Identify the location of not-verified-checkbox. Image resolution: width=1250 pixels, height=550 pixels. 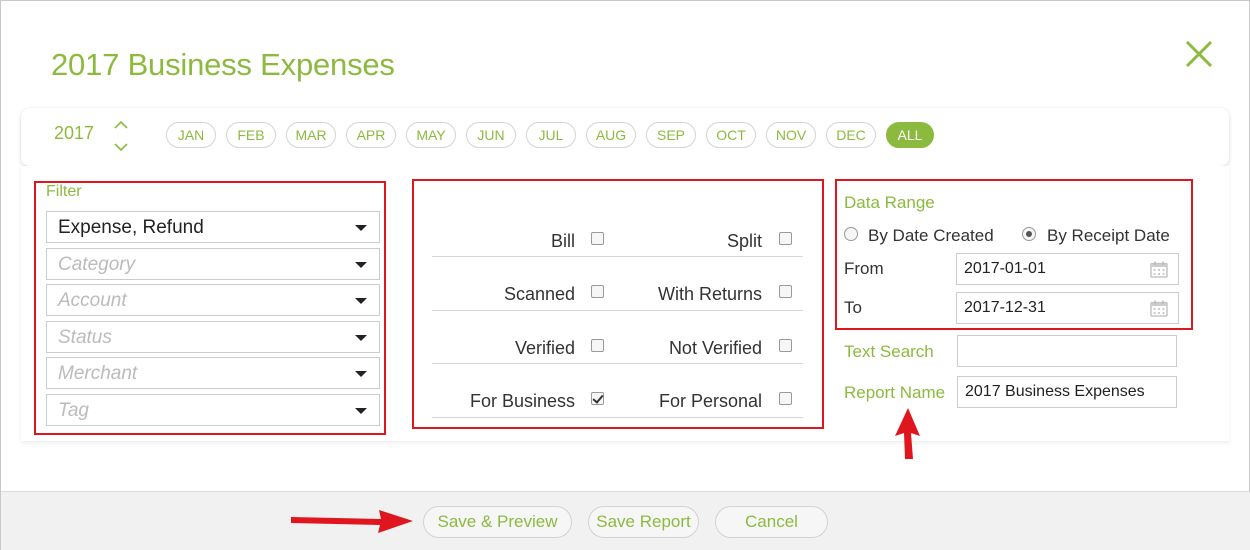
(785, 345).